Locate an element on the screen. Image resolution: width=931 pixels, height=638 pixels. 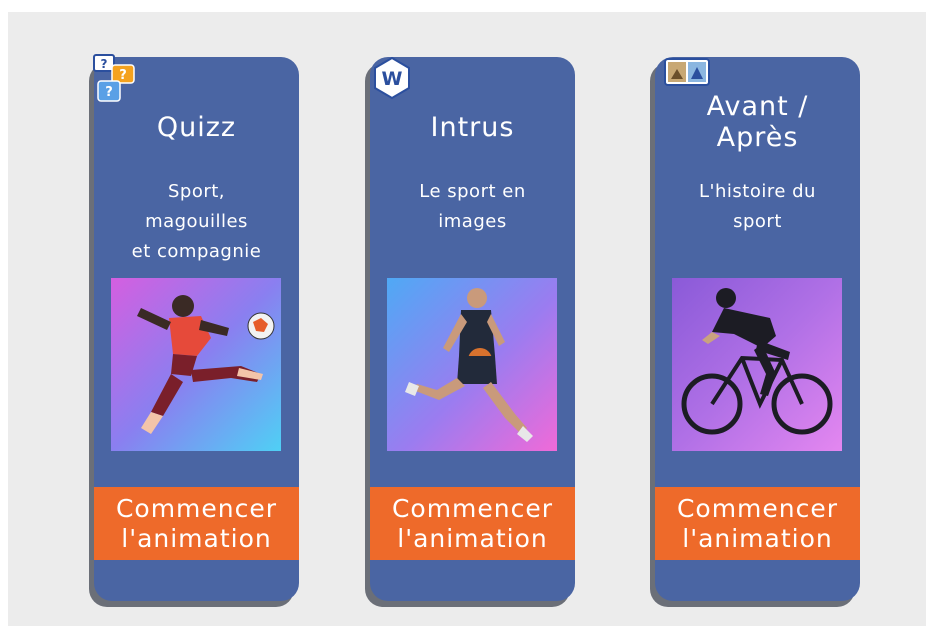
card-subtitle: Sport, magouilles et compagnie is located at coordinates (196, 221).